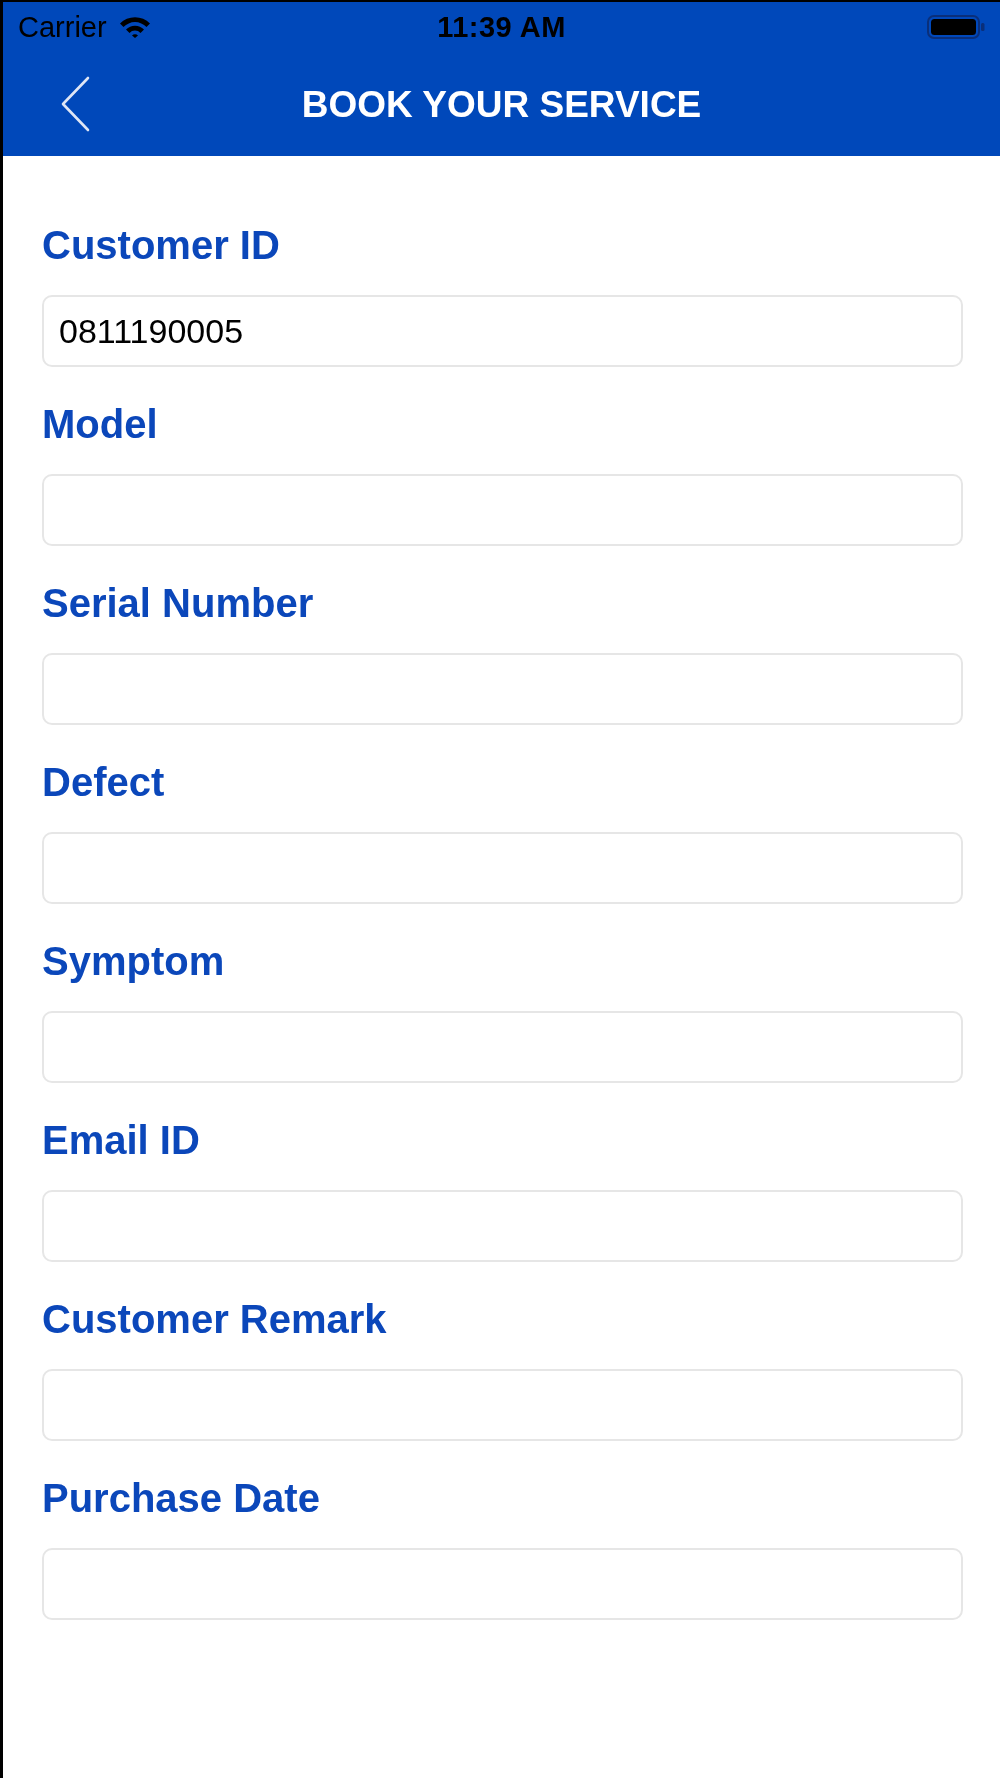 Image resolution: width=1000 pixels, height=1778 pixels. What do you see at coordinates (161, 245) in the screenshot?
I see `field-label: Customer ID` at bounding box center [161, 245].